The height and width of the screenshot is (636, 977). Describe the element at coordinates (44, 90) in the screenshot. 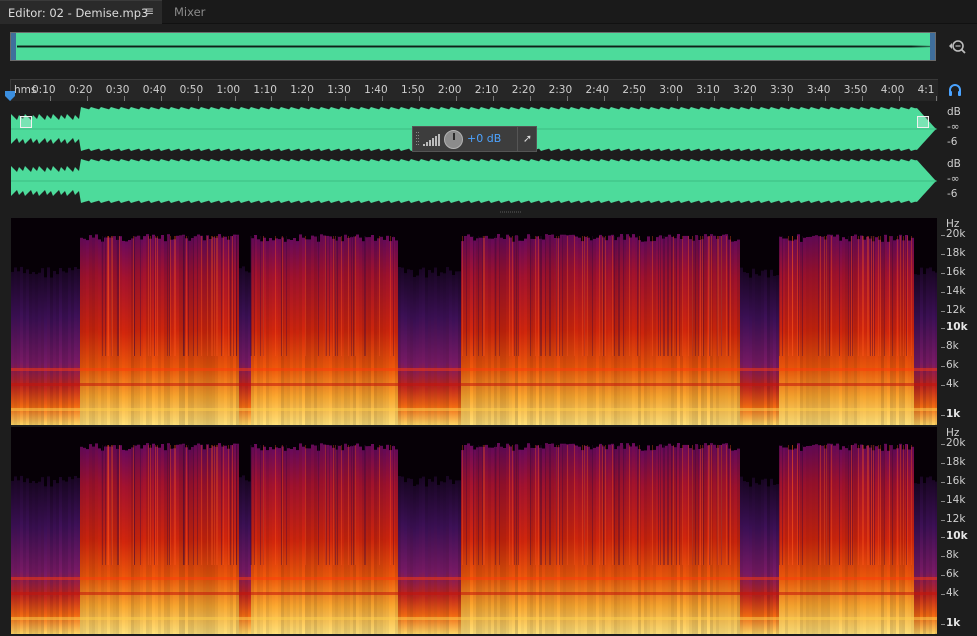

I see `ruler-tick-label: 0:10` at that location.